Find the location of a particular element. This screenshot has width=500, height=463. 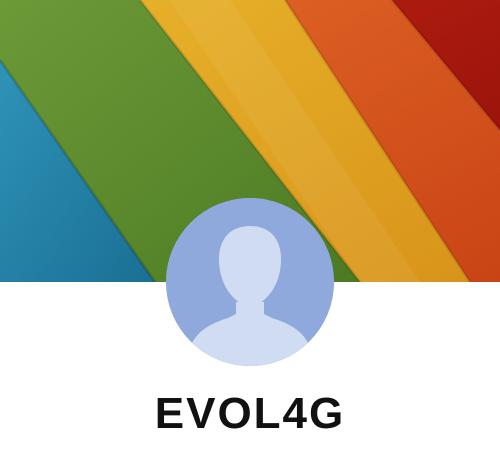

avatar is located at coordinates (250, 282).